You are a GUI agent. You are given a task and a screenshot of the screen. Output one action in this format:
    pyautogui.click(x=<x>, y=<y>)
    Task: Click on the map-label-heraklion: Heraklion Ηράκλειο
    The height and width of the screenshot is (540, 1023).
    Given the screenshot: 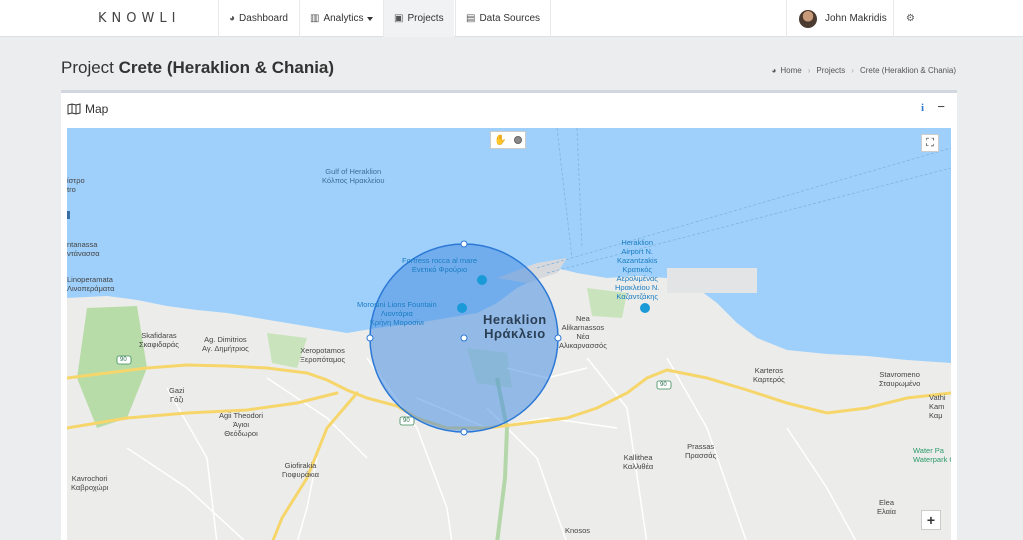 What is the action you would take?
    pyautogui.click(x=515, y=326)
    